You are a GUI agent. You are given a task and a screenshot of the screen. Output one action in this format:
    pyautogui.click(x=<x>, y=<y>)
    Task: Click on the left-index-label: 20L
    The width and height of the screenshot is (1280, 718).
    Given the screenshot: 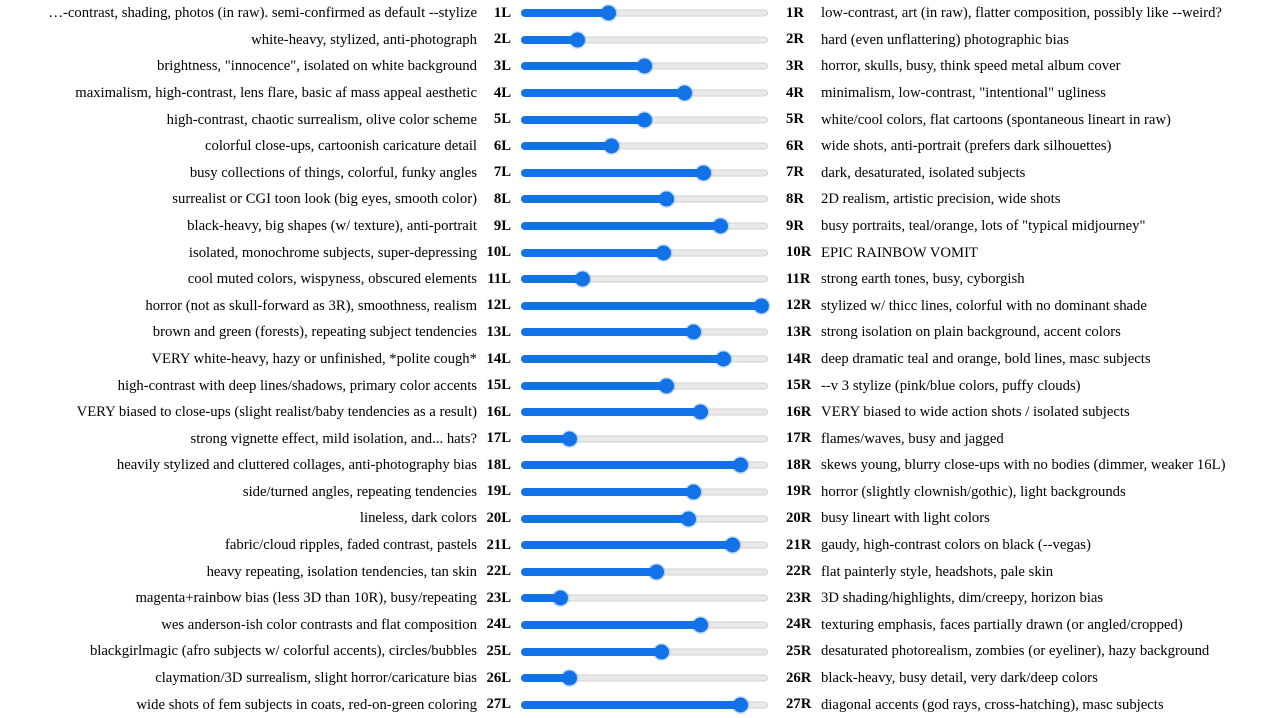 What is the action you would take?
    pyautogui.click(x=498, y=518)
    